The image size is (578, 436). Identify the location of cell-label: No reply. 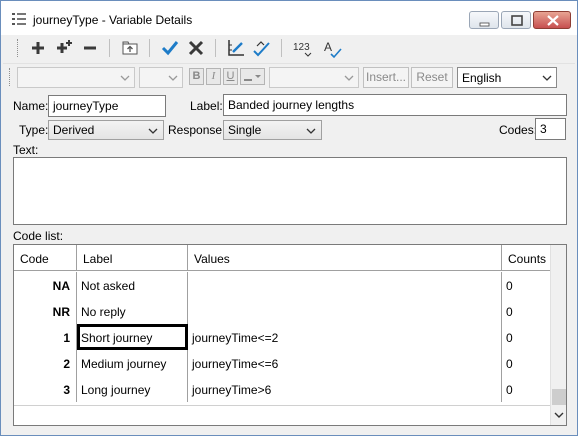
(132, 311).